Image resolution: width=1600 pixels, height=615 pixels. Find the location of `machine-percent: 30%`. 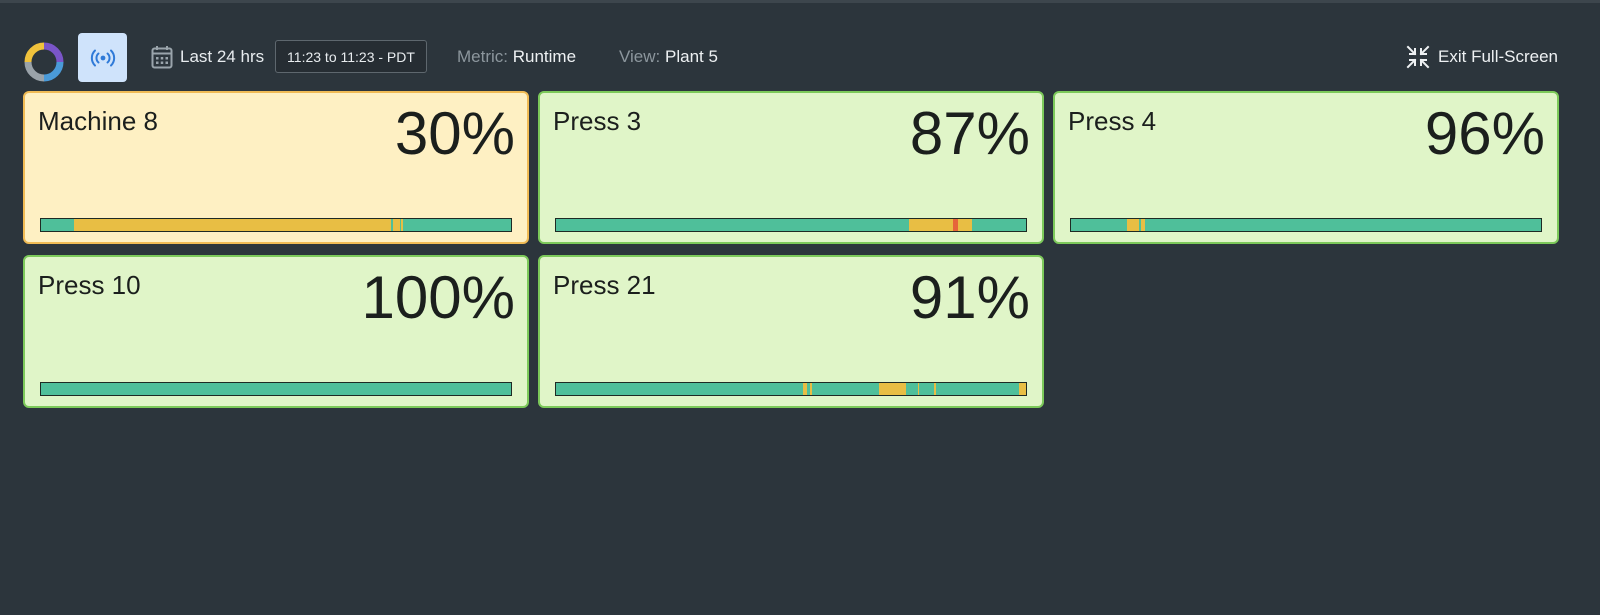

machine-percent: 30% is located at coordinates (454, 133).